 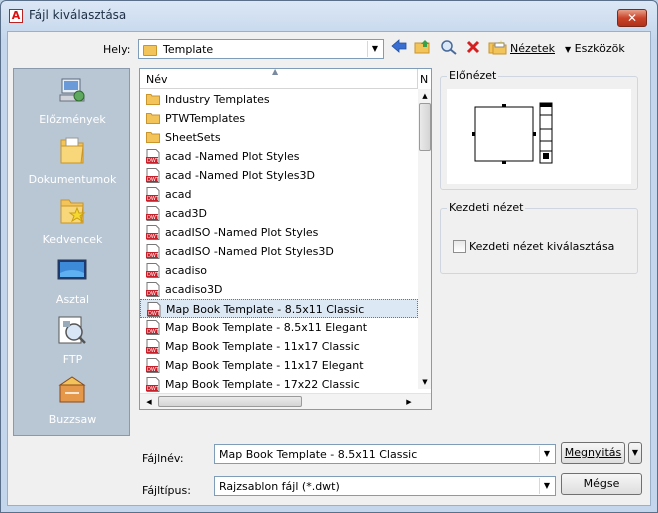 What do you see at coordinates (186, 270) in the screenshot?
I see `file-name: acadiso` at bounding box center [186, 270].